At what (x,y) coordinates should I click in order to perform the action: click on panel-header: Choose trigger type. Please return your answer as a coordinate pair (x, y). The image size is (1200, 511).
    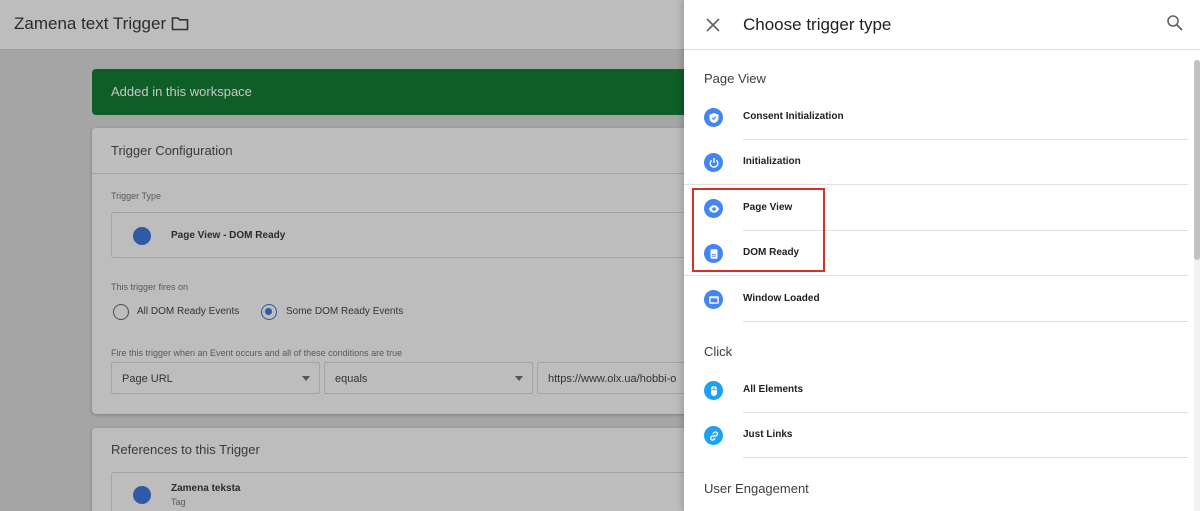
    Looking at the image, I should click on (942, 25).